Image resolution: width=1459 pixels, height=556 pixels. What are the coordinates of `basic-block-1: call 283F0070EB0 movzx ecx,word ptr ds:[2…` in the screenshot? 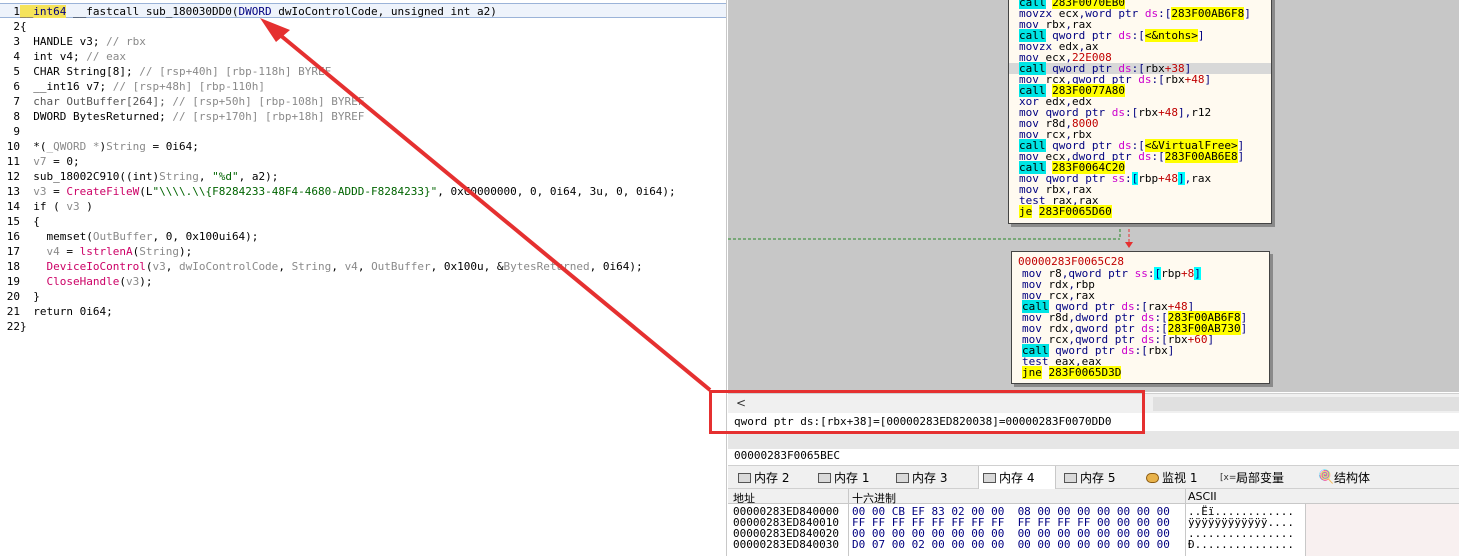 It's located at (1140, 112).